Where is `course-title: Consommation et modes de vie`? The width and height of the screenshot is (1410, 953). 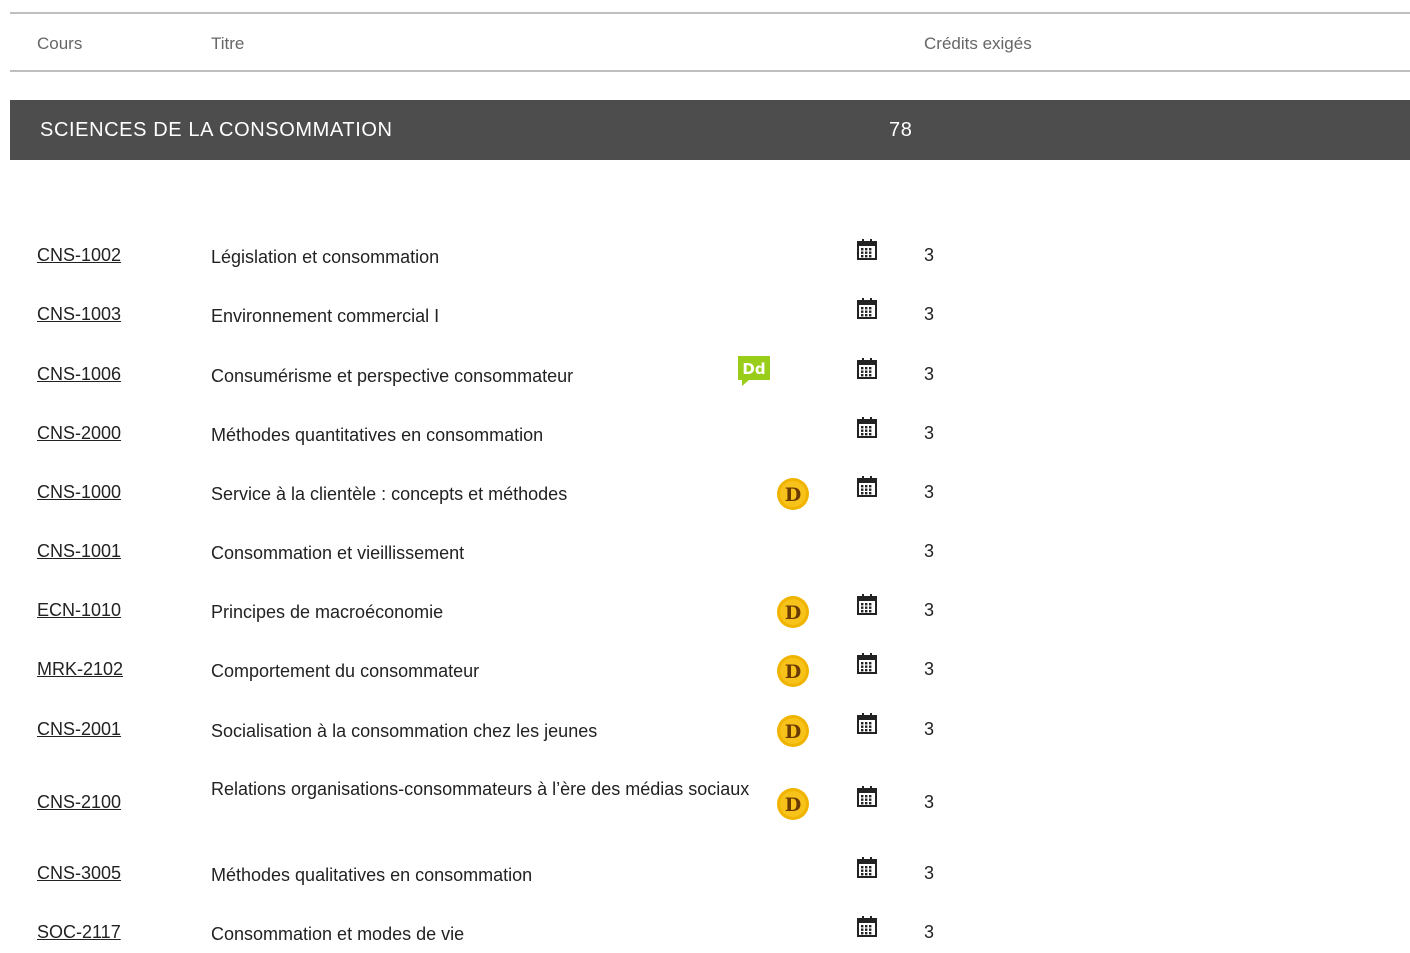
course-title: Consommation et modes de vie is located at coordinates (338, 934).